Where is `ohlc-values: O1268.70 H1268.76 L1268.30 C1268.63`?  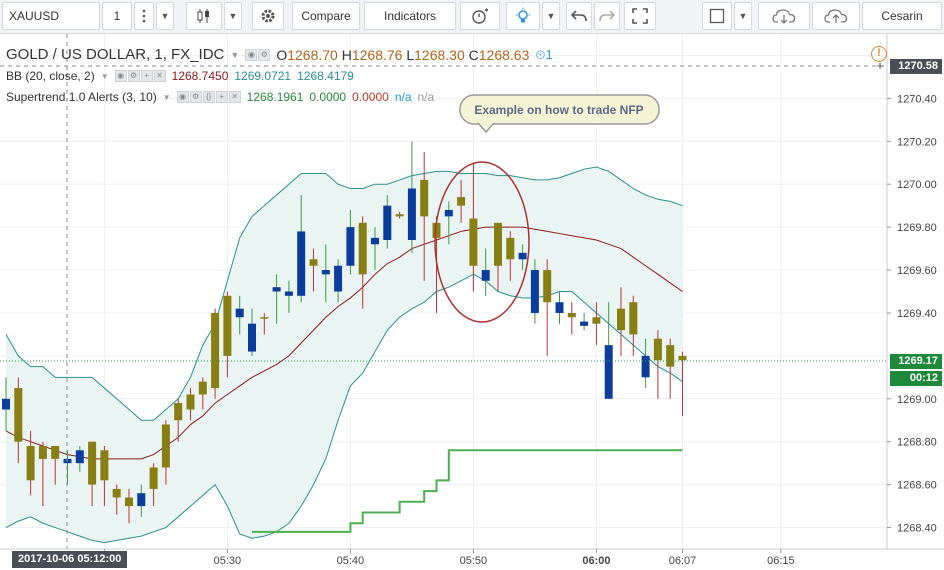 ohlc-values: O1268.70 H1268.76 L1268.30 C1268.63 is located at coordinates (402, 55).